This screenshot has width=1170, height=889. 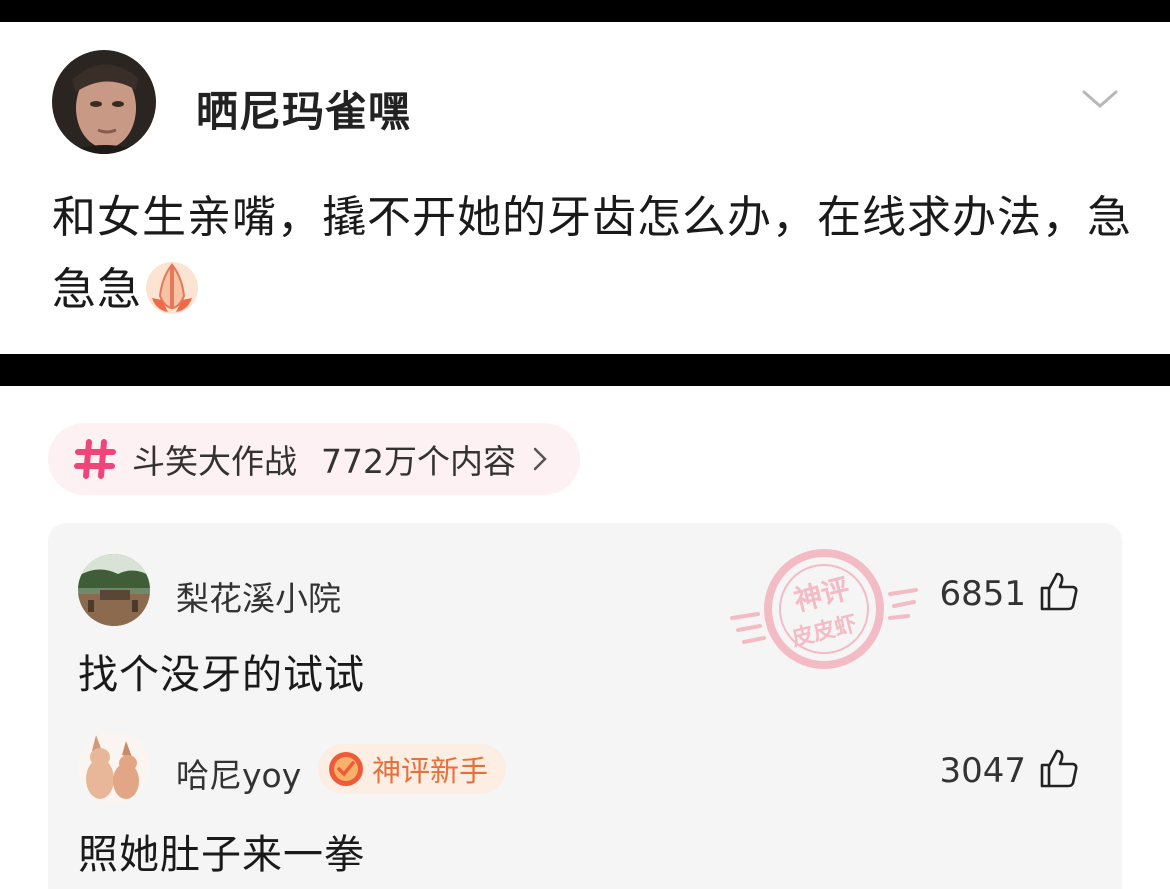 What do you see at coordinates (585, 11) in the screenshot?
I see `top-black-bar` at bounding box center [585, 11].